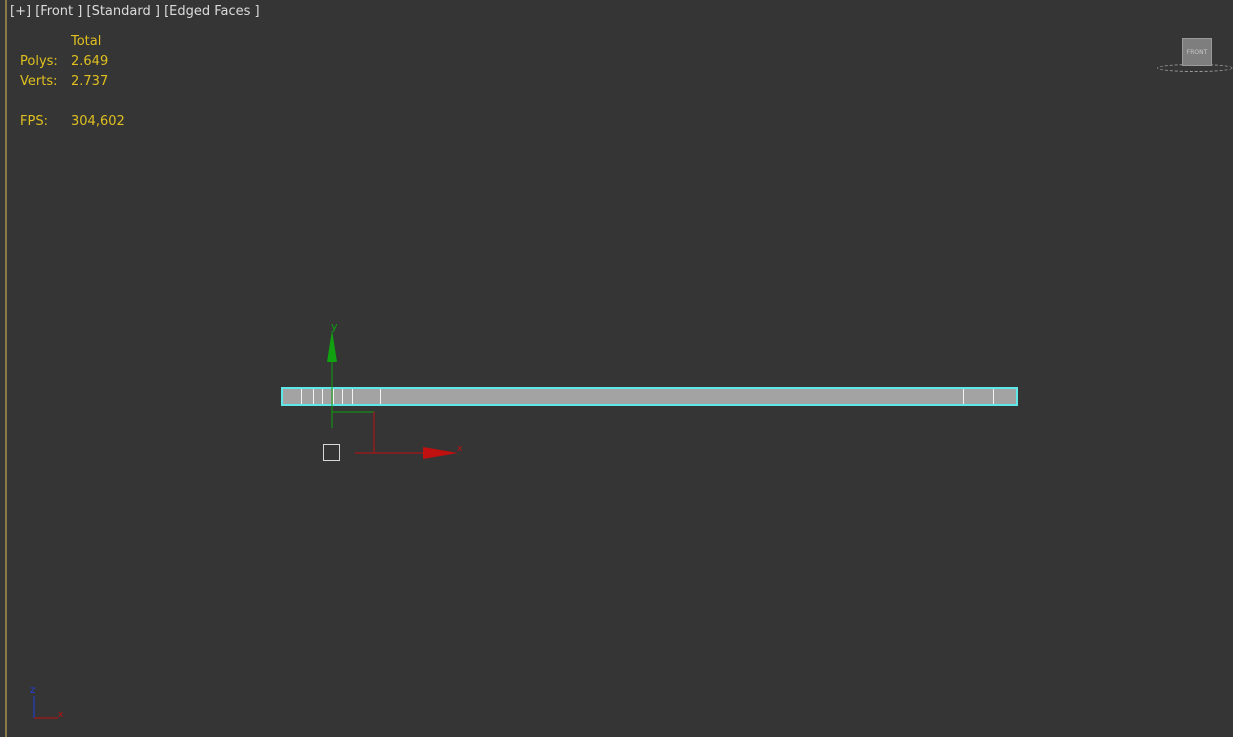 This screenshot has width=1233, height=737. I want to click on corner-x-label: x, so click(61, 715).